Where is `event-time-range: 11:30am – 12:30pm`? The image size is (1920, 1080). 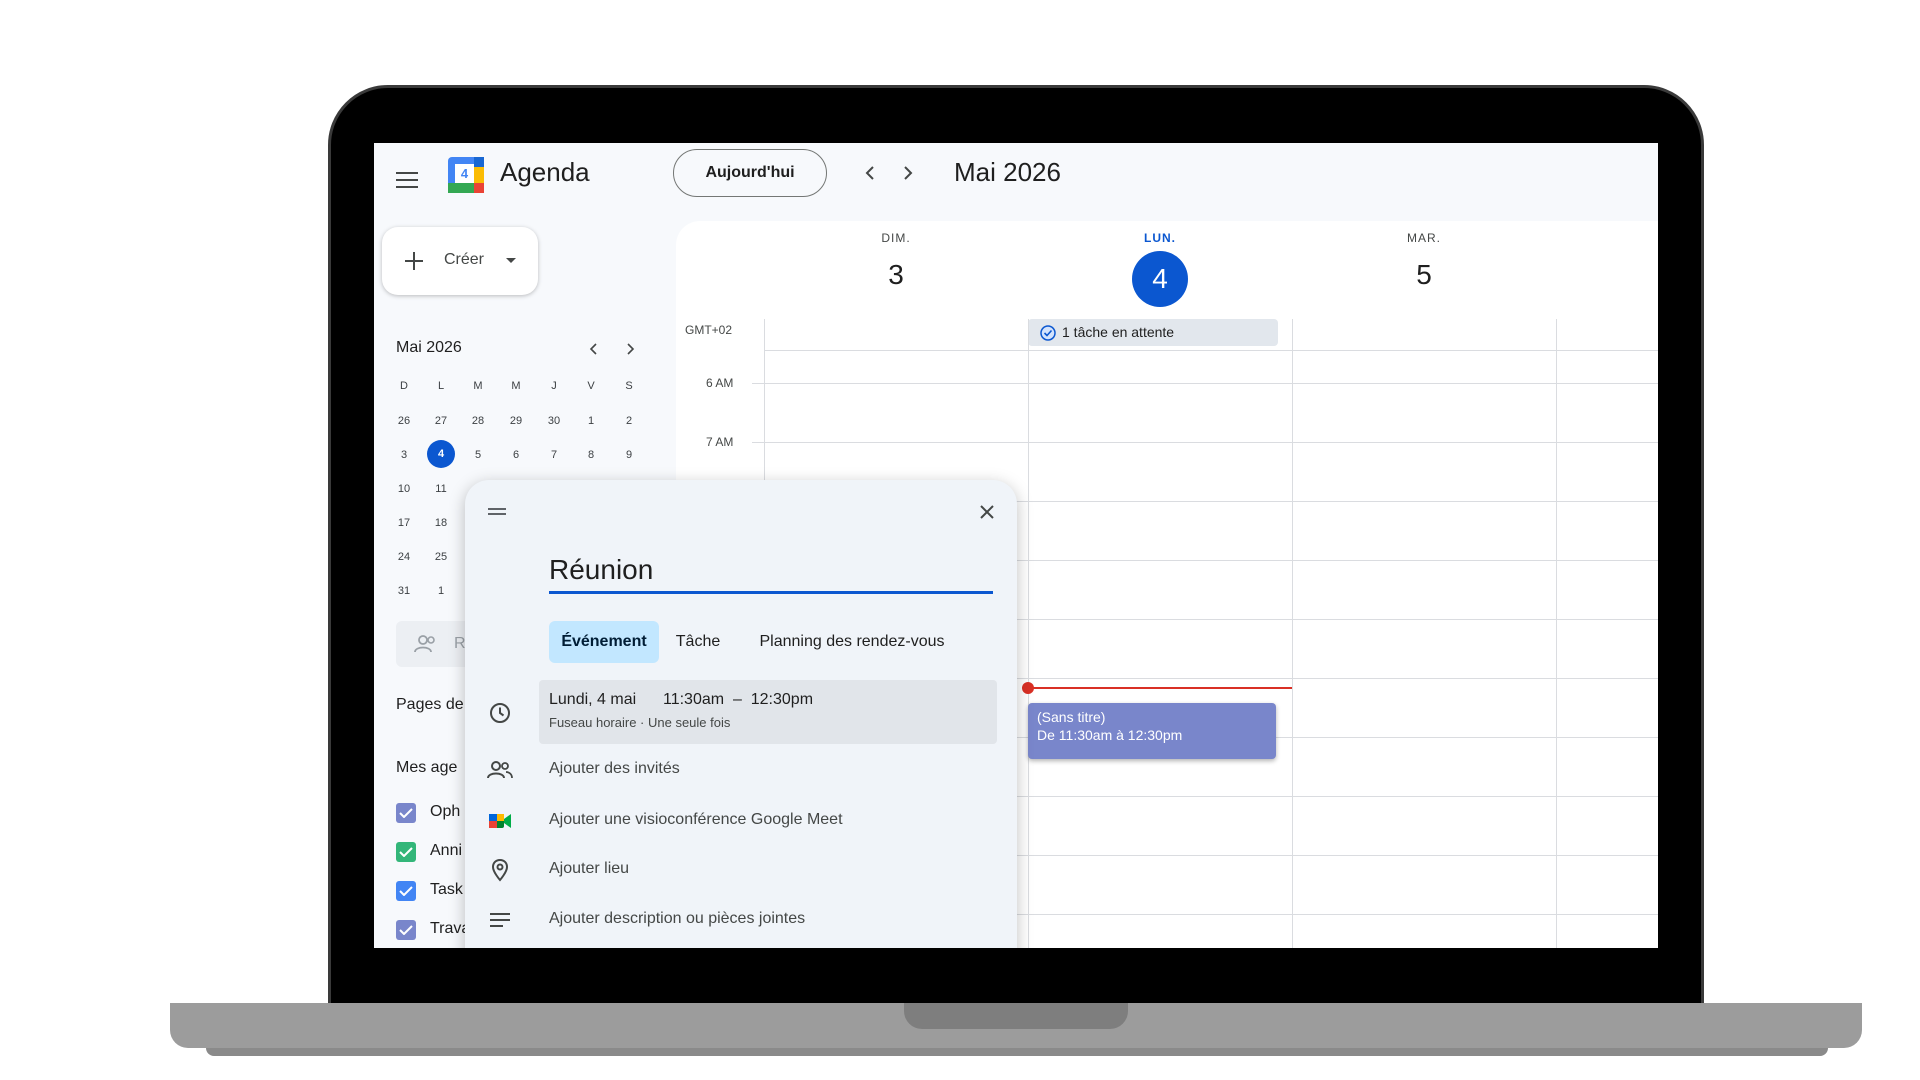
event-time-range: 11:30am – 12:30pm is located at coordinates (738, 700).